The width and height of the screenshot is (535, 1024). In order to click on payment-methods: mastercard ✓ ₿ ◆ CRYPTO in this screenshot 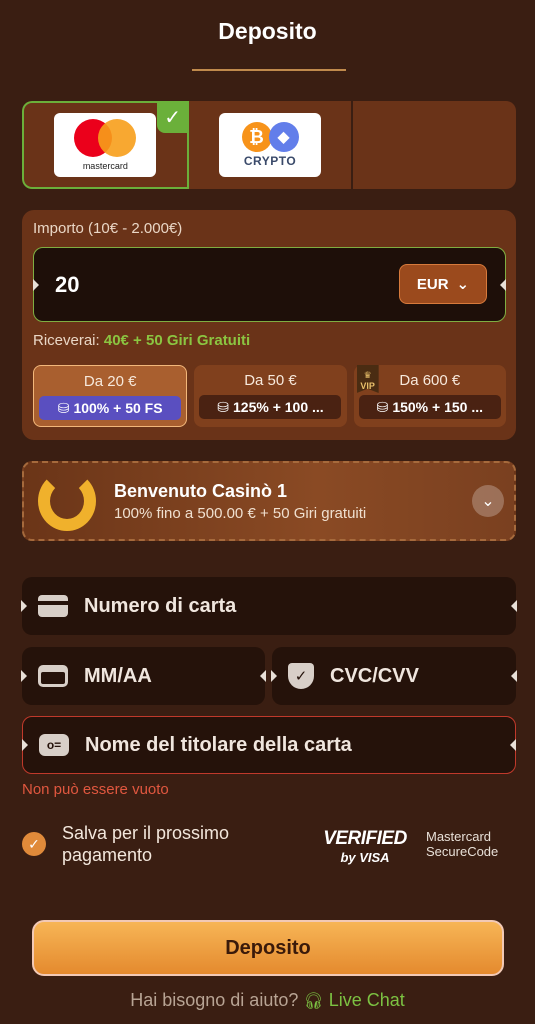, I will do `click(269, 145)`.